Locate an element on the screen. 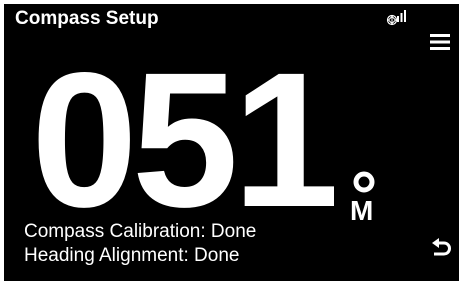 Image resolution: width=463 pixels, height=285 pixels. heading-reference-label: M is located at coordinates (362, 210).